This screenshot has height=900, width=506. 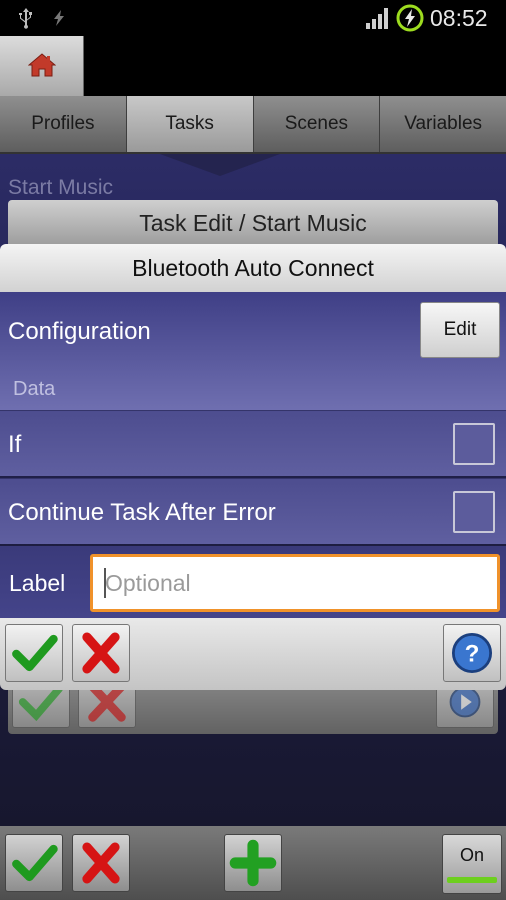 I want to click on tab-scenes: Scenes, so click(x=317, y=124).